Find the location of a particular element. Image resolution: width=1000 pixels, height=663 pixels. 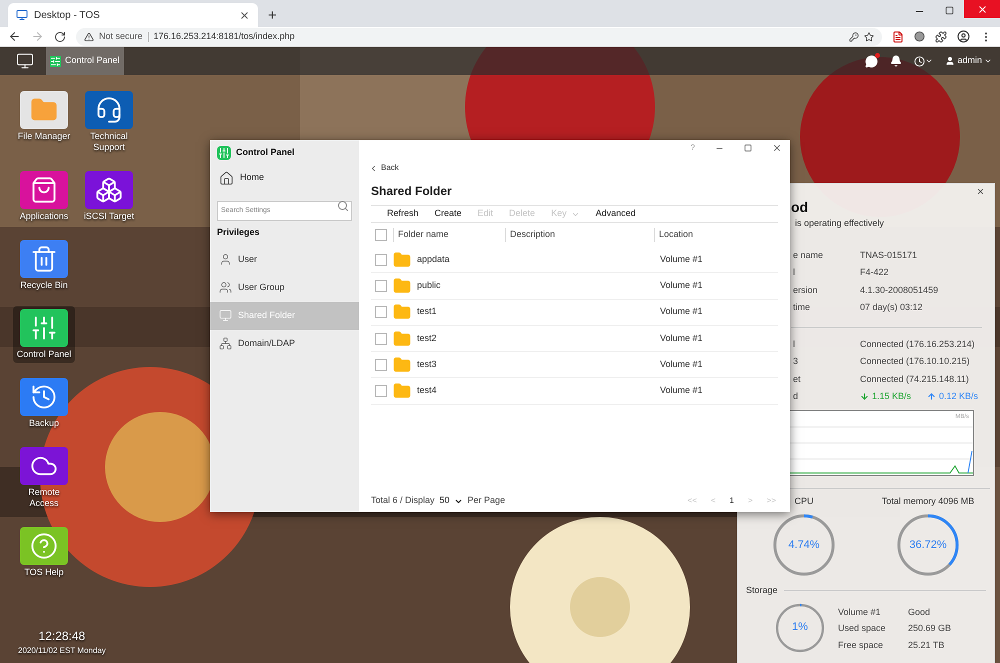

extension-circle-icon is located at coordinates (919, 36).